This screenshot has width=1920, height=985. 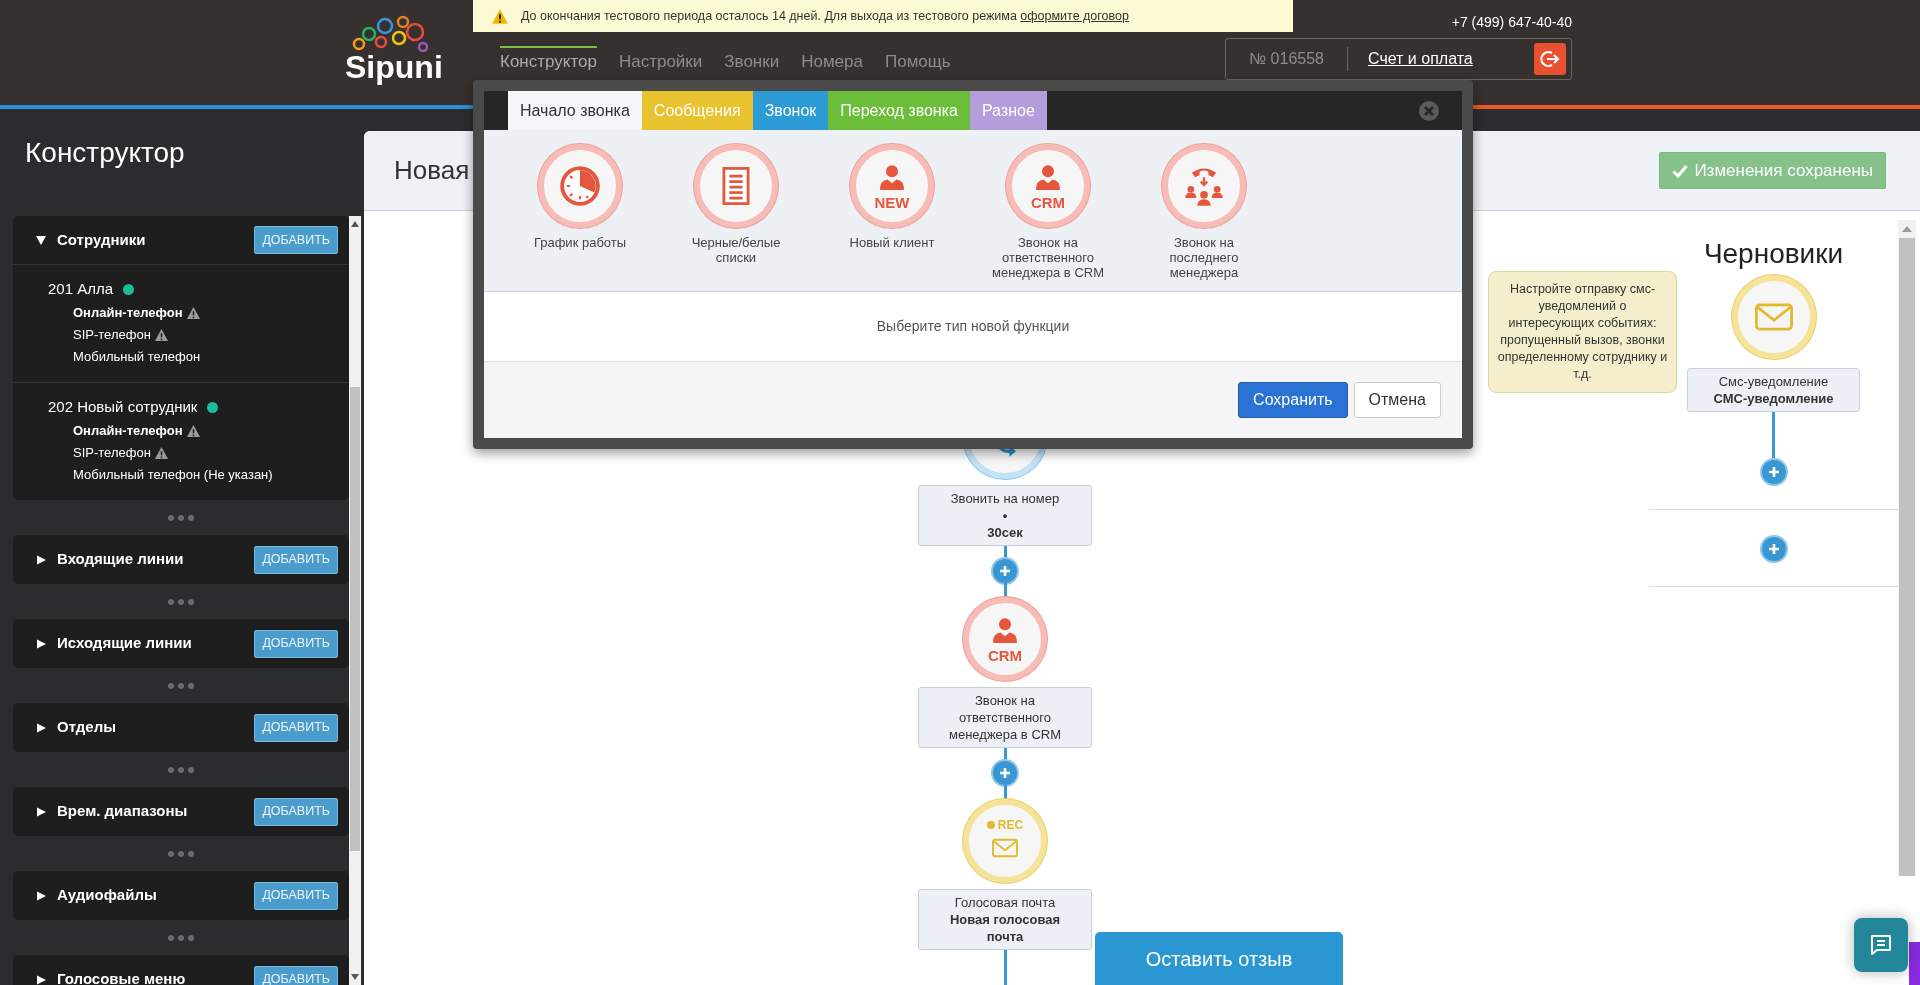 I want to click on function-option: NEW, so click(x=892, y=186).